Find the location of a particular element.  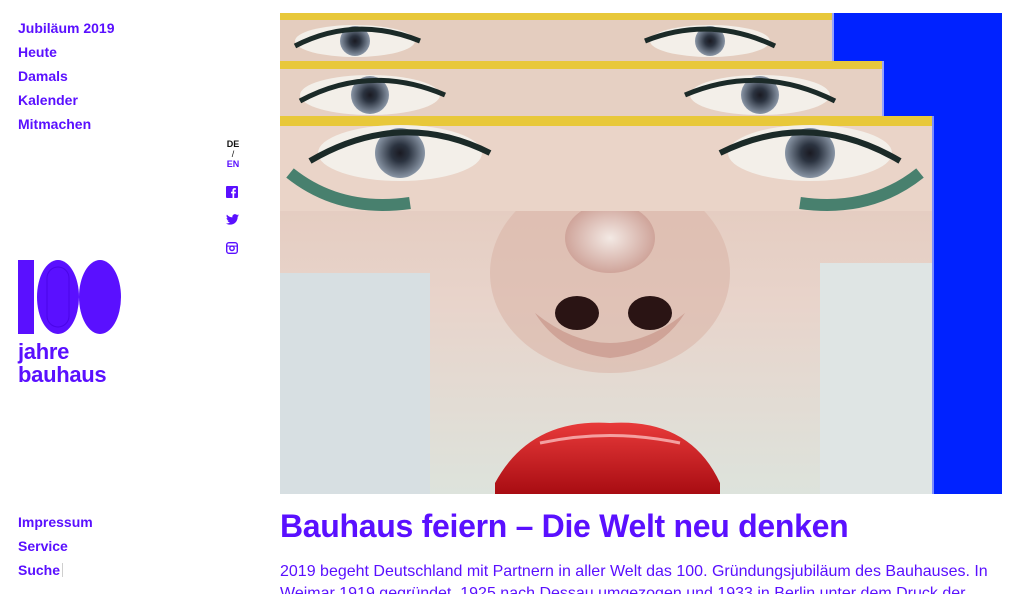

nav-item-kalender: Kalender is located at coordinates (66, 100).